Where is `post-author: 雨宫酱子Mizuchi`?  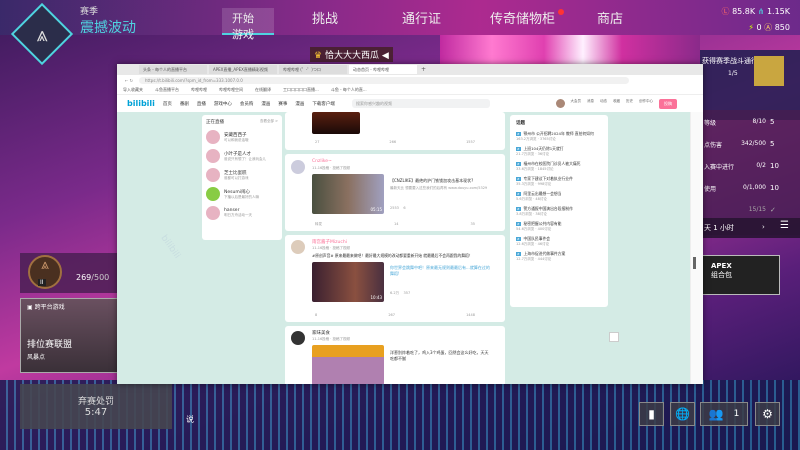
post-author: 雨宫酱子Mizuchi is located at coordinates (329, 242).